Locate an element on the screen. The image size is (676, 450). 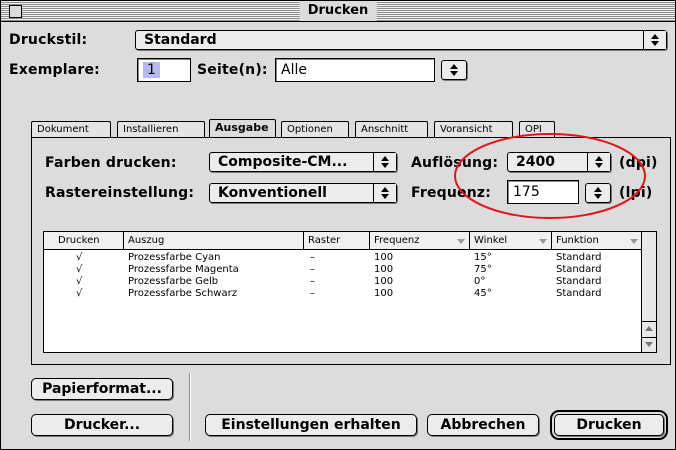
annotation-circle is located at coordinates (550, 176).